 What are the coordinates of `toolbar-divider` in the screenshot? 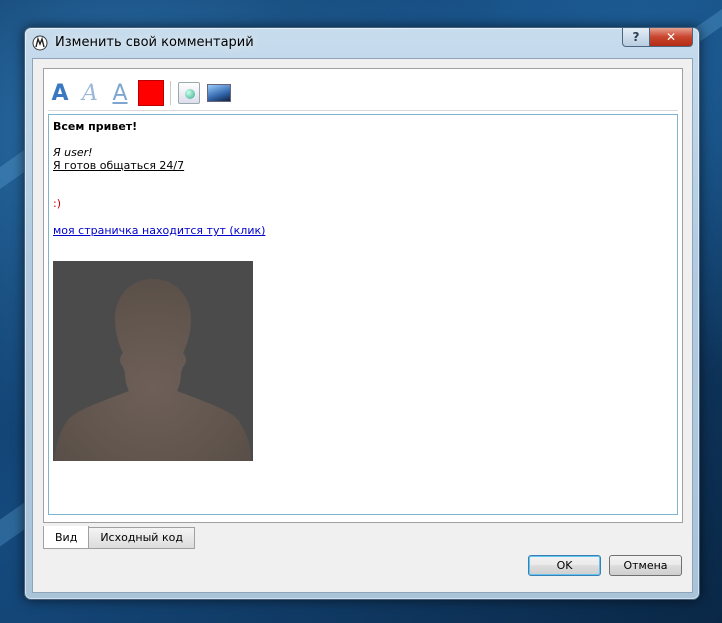 It's located at (363, 110).